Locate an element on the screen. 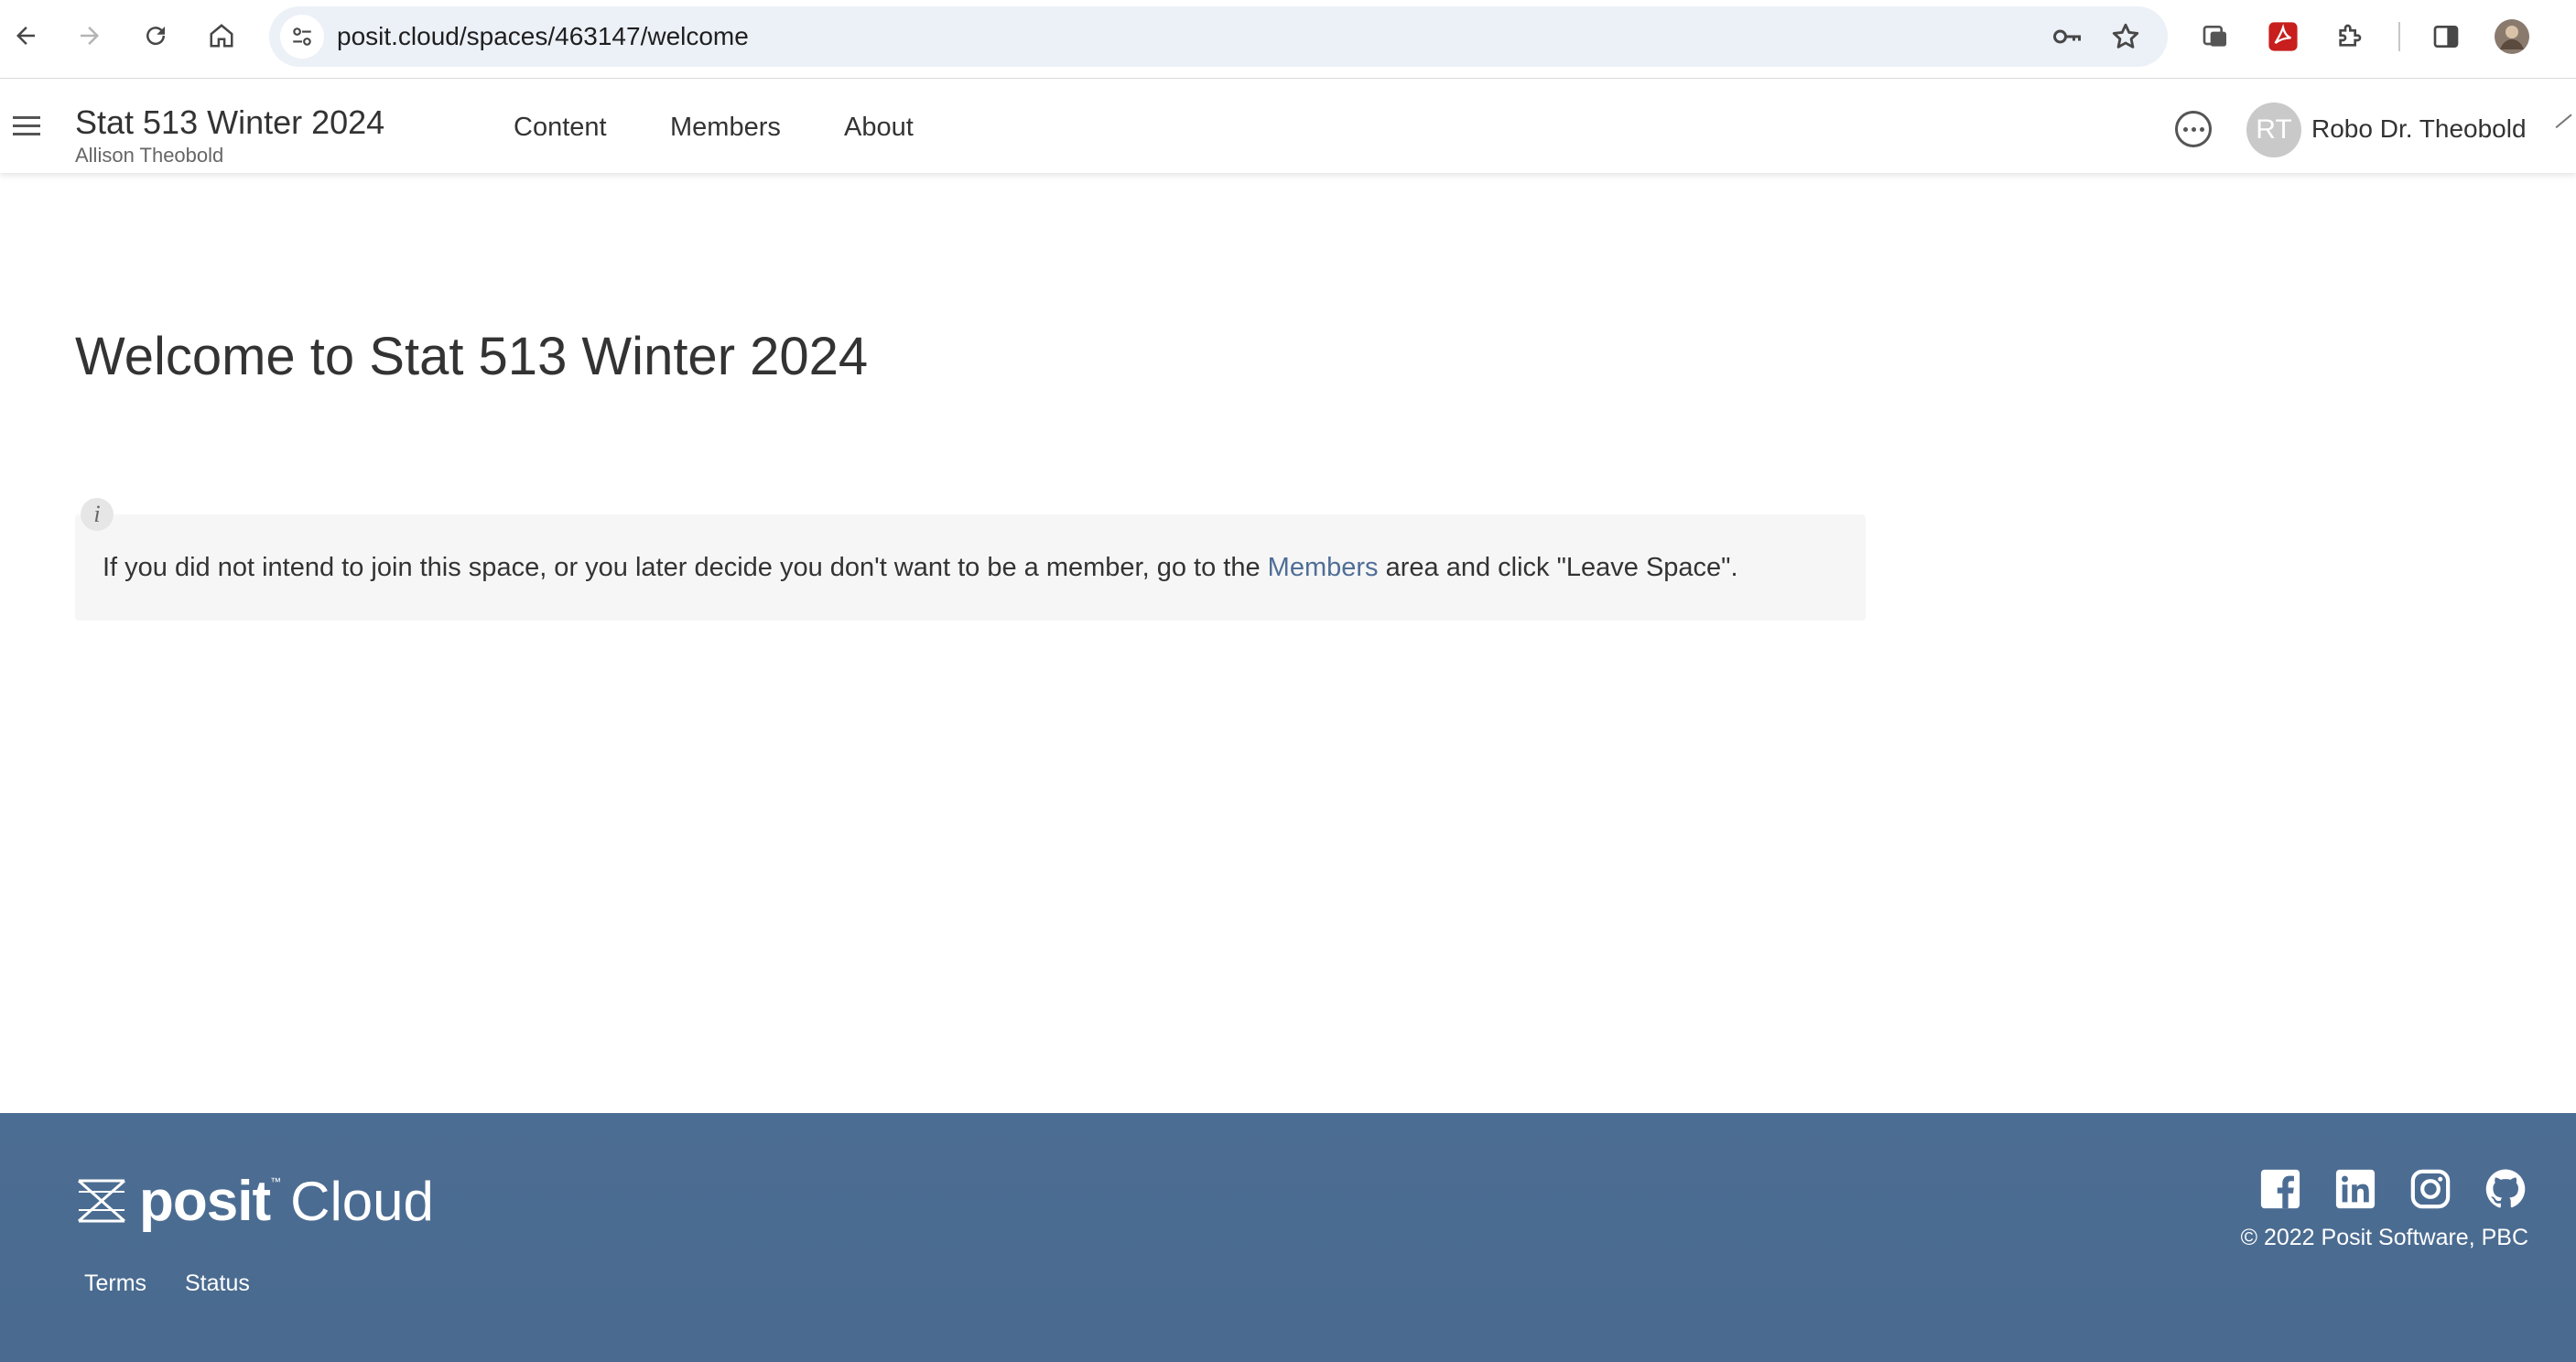 Image resolution: width=2576 pixels, height=1362 pixels. profile-avatar-icon is located at coordinates (2512, 37).